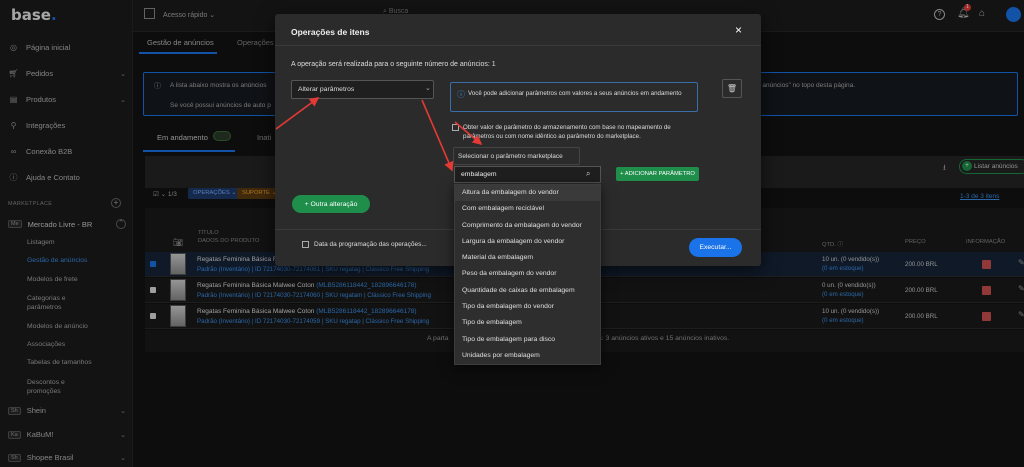 Image resolution: width=1024 pixels, height=467 pixels. I want to click on operation-select-value: Alterar parâmetros, so click(326, 89).